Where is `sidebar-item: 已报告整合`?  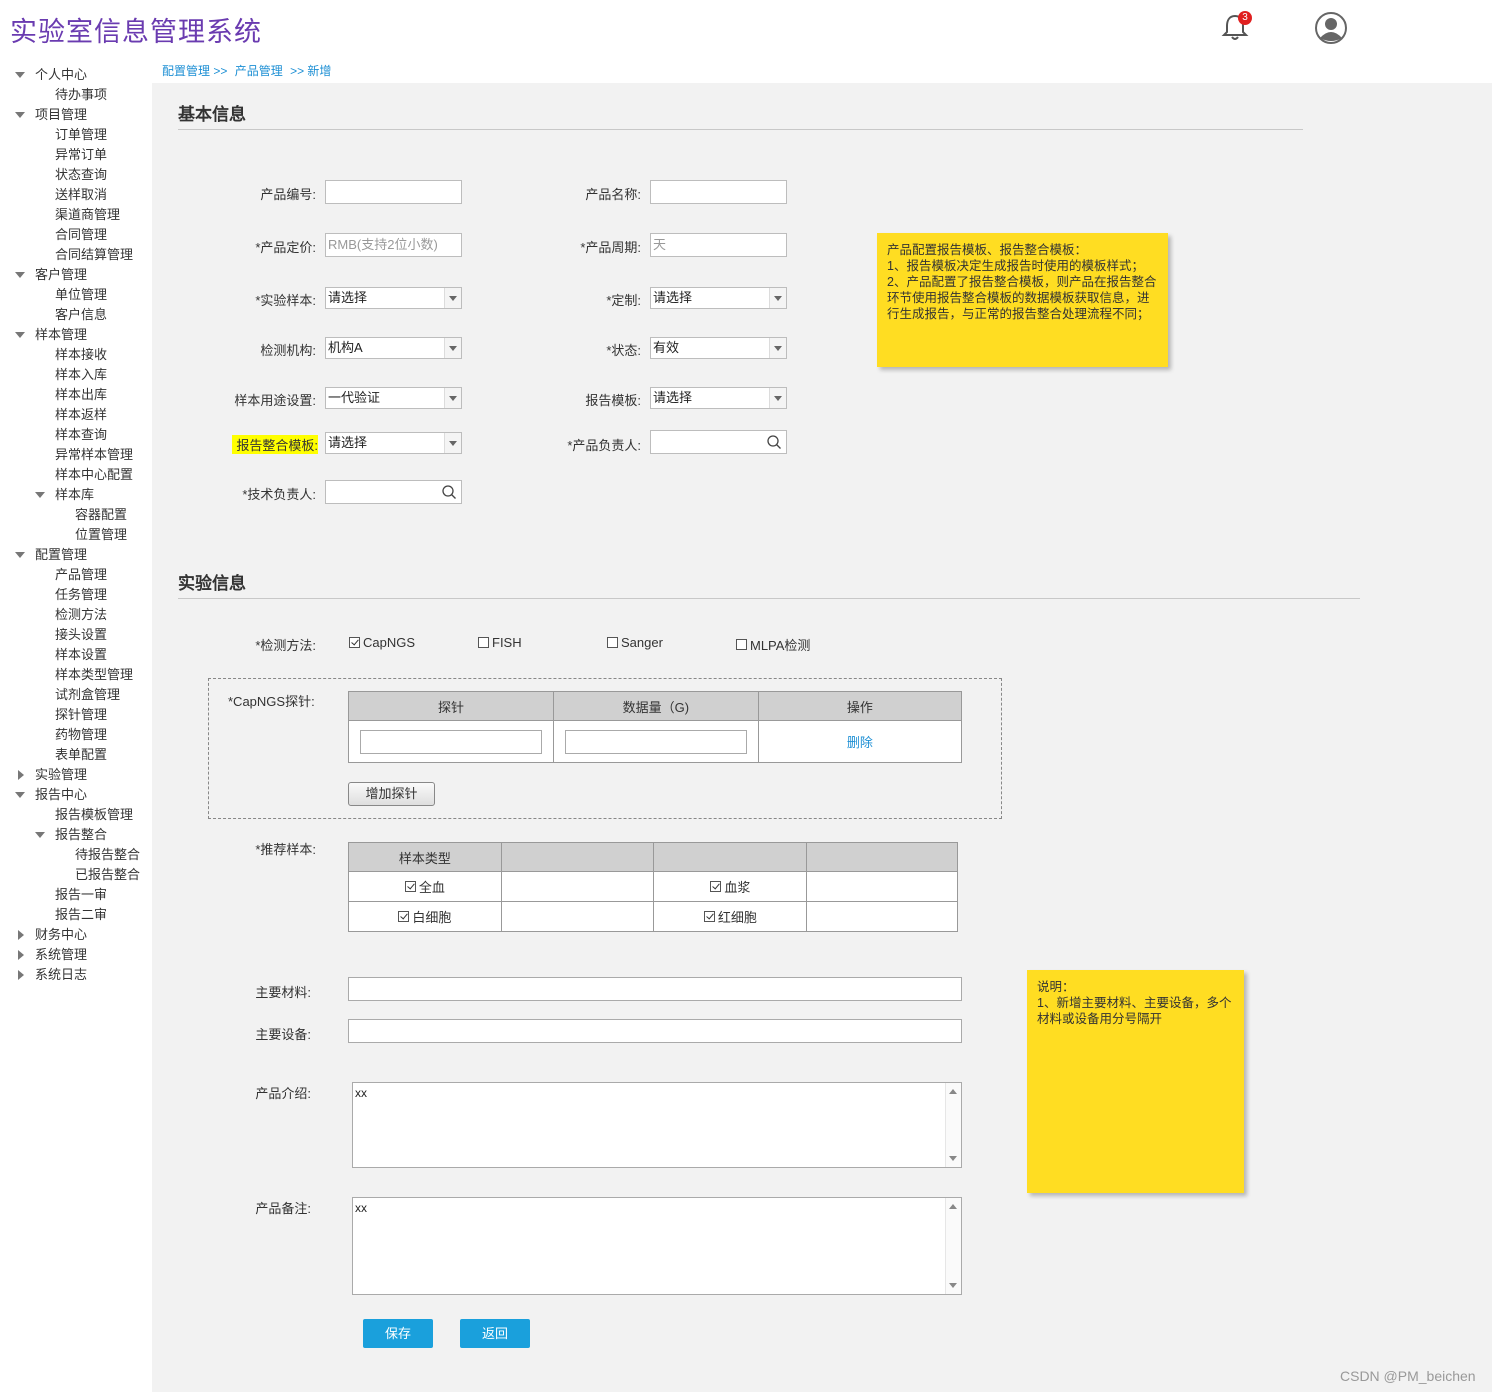 sidebar-item: 已报告整合 is located at coordinates (107, 875).